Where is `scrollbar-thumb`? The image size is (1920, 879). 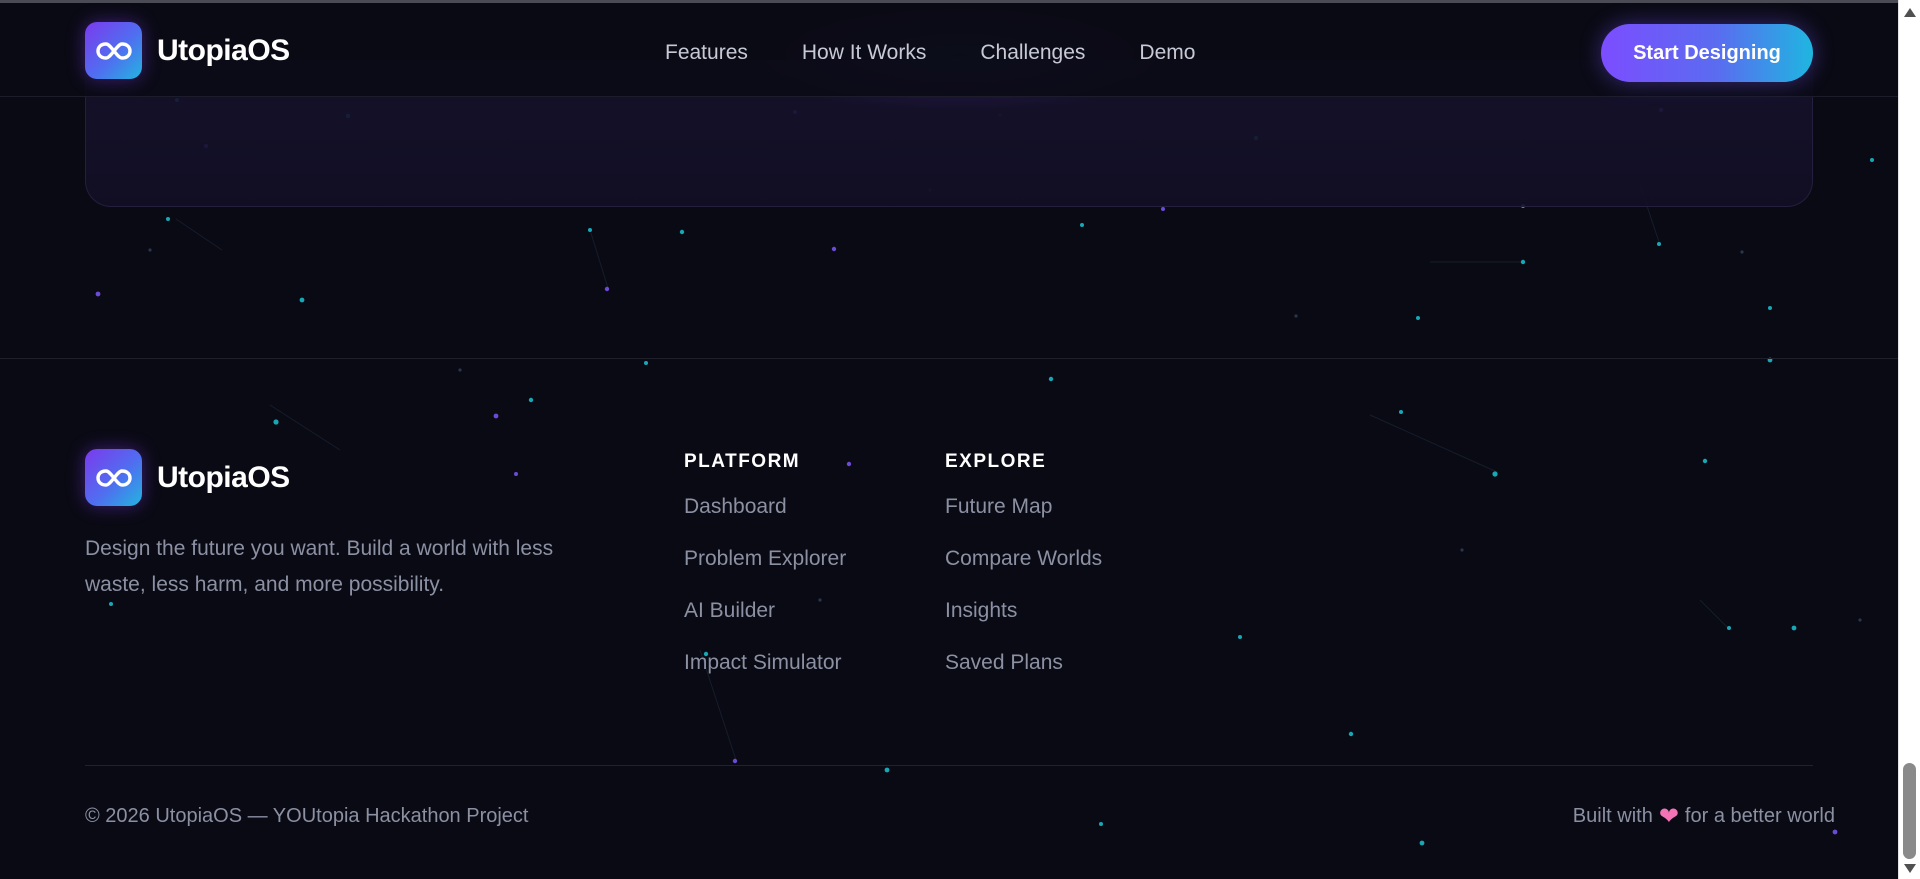
scrollbar-thumb is located at coordinates (1909, 811).